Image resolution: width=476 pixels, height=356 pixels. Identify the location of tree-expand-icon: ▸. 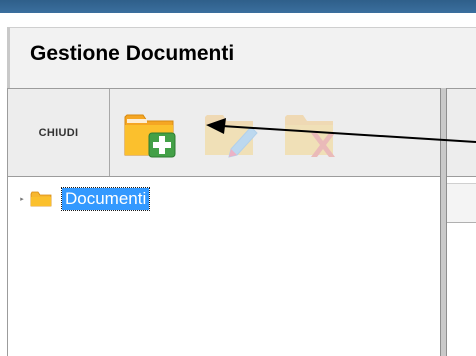
(22, 199).